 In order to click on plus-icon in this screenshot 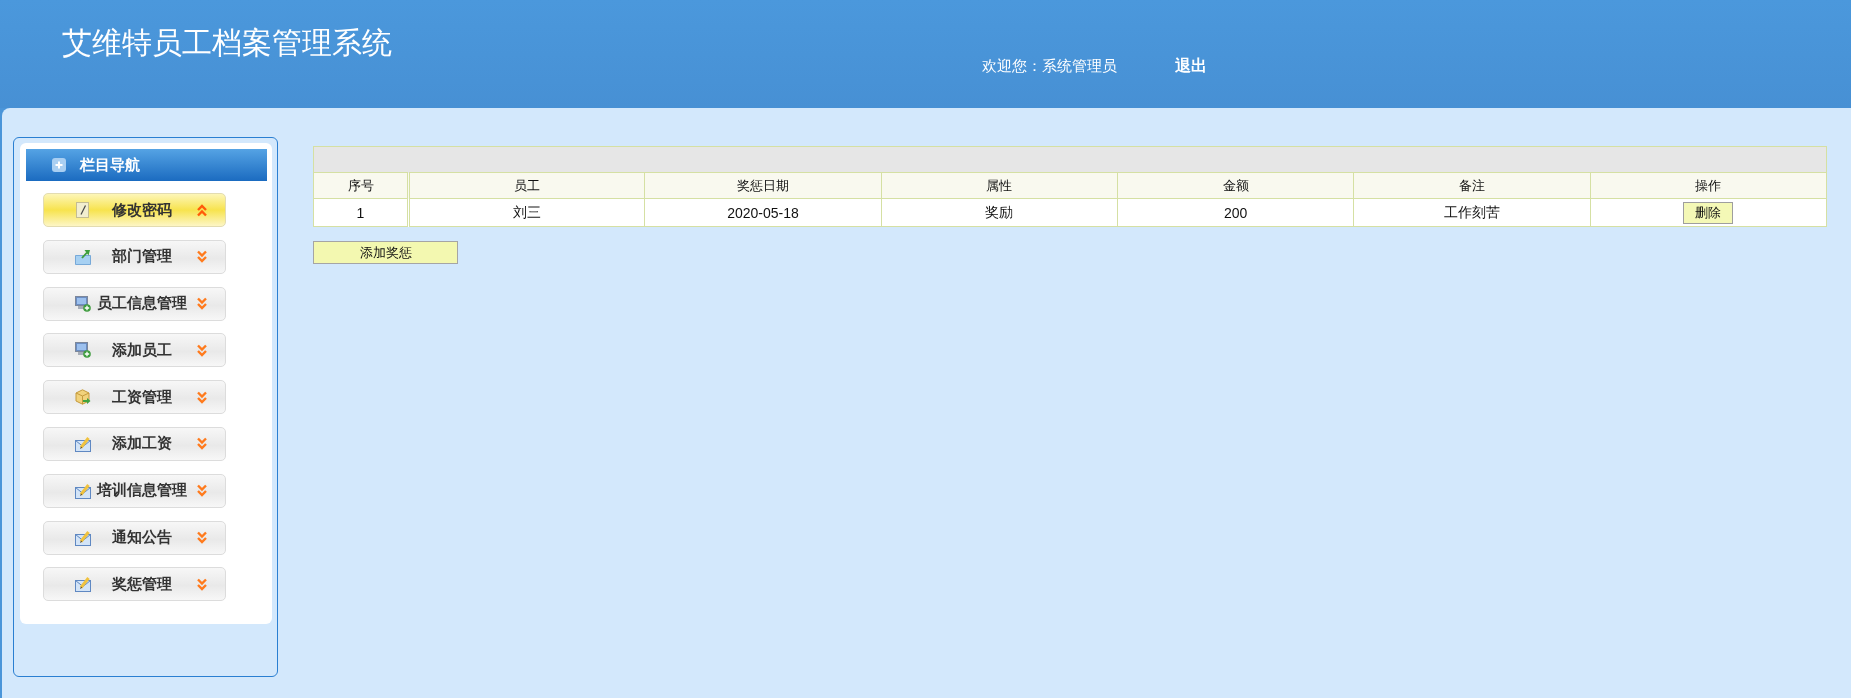, I will do `click(59, 165)`.